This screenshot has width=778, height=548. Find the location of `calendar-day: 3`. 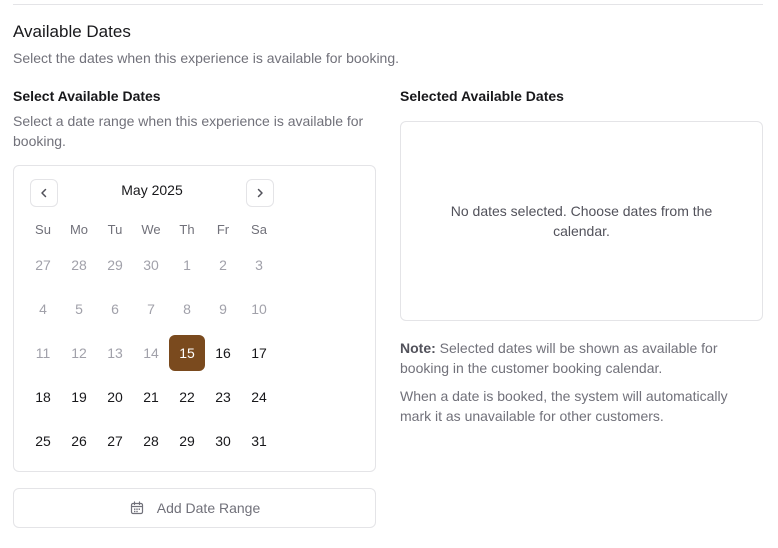

calendar-day: 3 is located at coordinates (259, 265).